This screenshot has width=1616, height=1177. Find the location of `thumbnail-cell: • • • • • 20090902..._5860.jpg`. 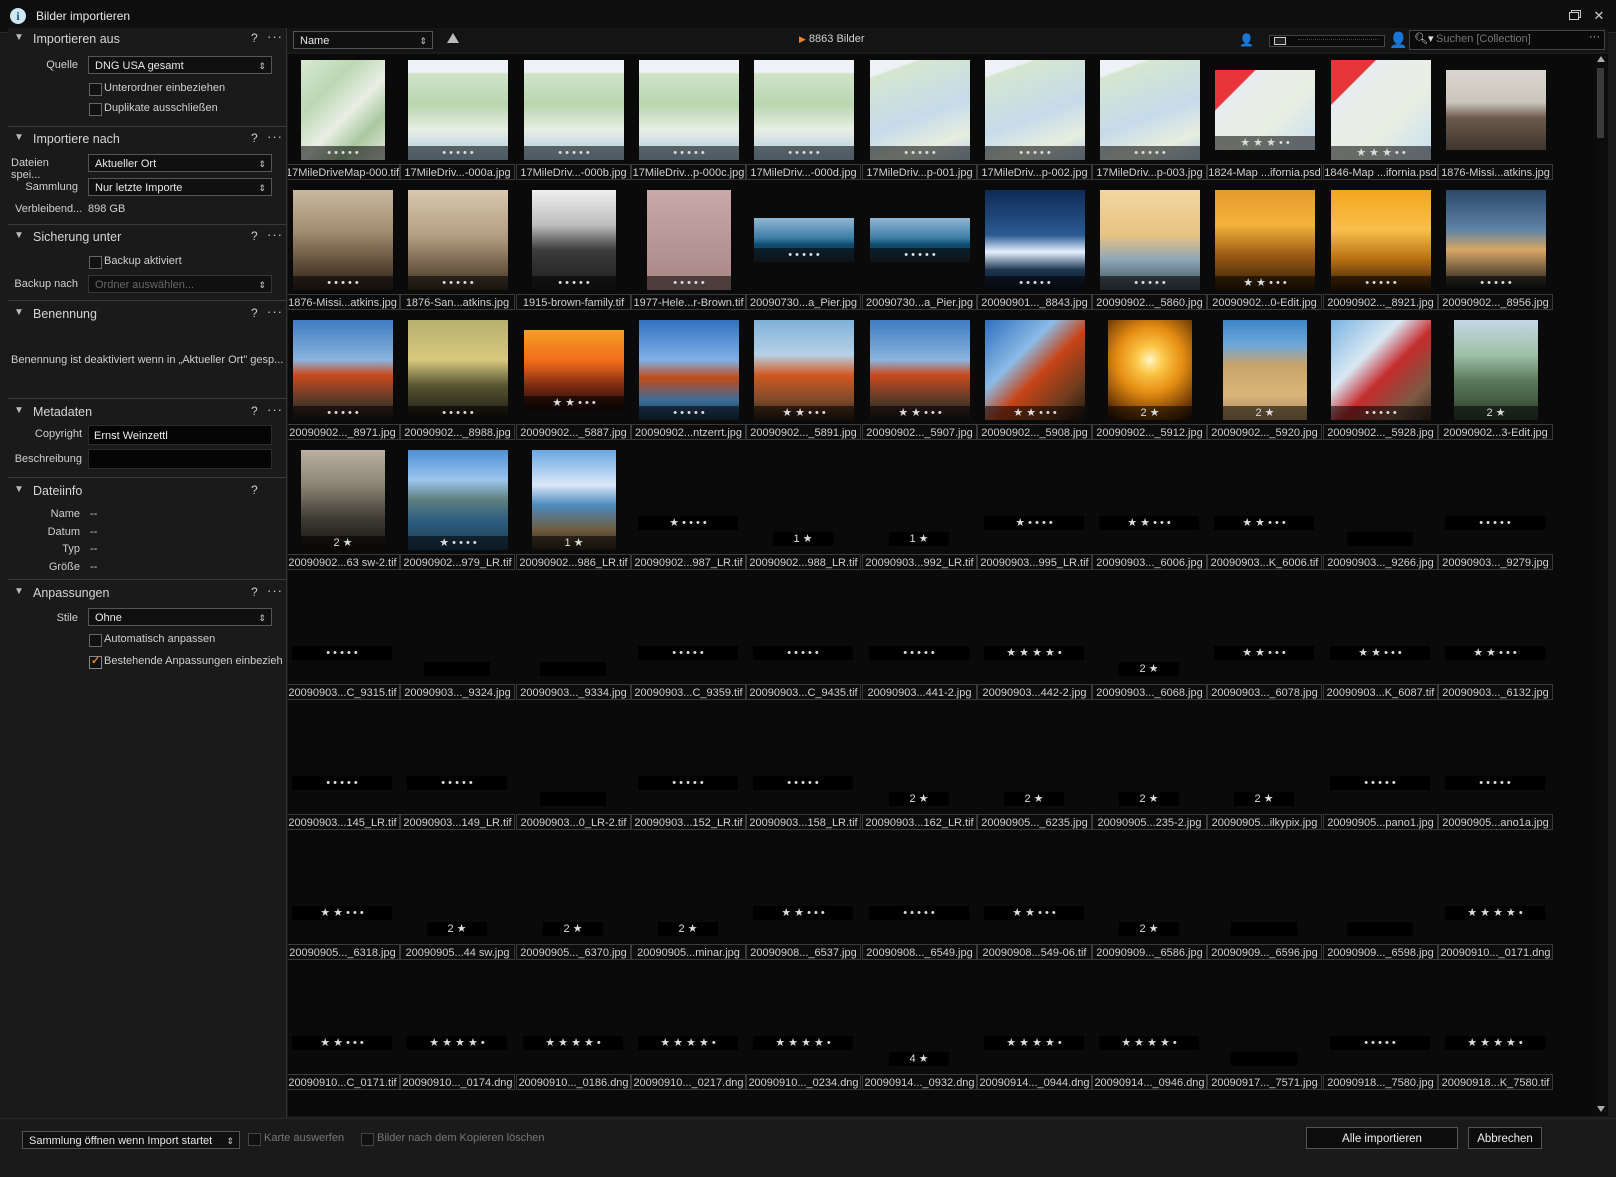

thumbnail-cell: • • • • • 20090902..._5860.jpg is located at coordinates (1150, 251).